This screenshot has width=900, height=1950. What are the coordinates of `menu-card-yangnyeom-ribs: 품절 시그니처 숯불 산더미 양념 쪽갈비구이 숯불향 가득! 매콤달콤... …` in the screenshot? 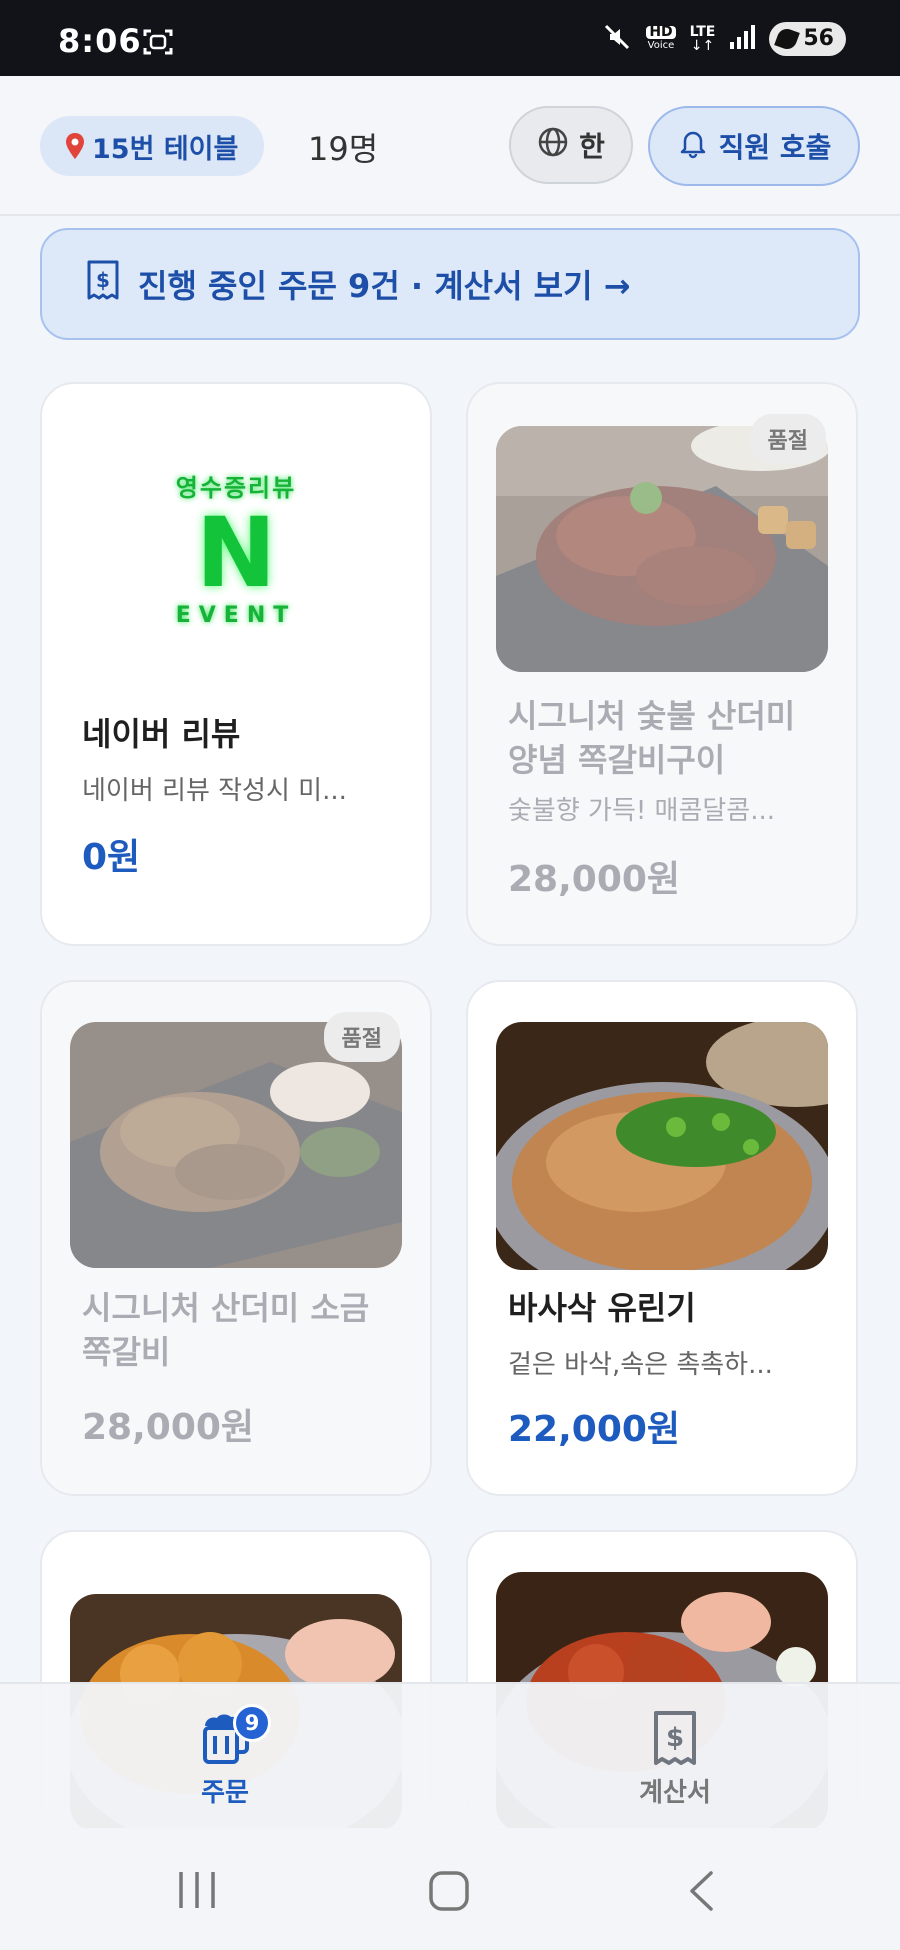 It's located at (662, 664).